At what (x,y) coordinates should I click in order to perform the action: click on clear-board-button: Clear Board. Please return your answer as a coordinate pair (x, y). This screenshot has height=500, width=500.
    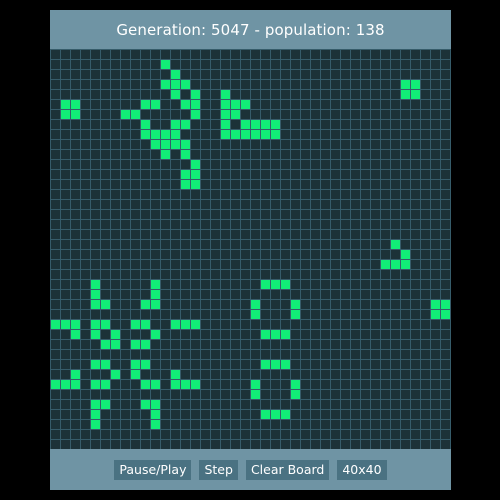
    Looking at the image, I should click on (287, 469).